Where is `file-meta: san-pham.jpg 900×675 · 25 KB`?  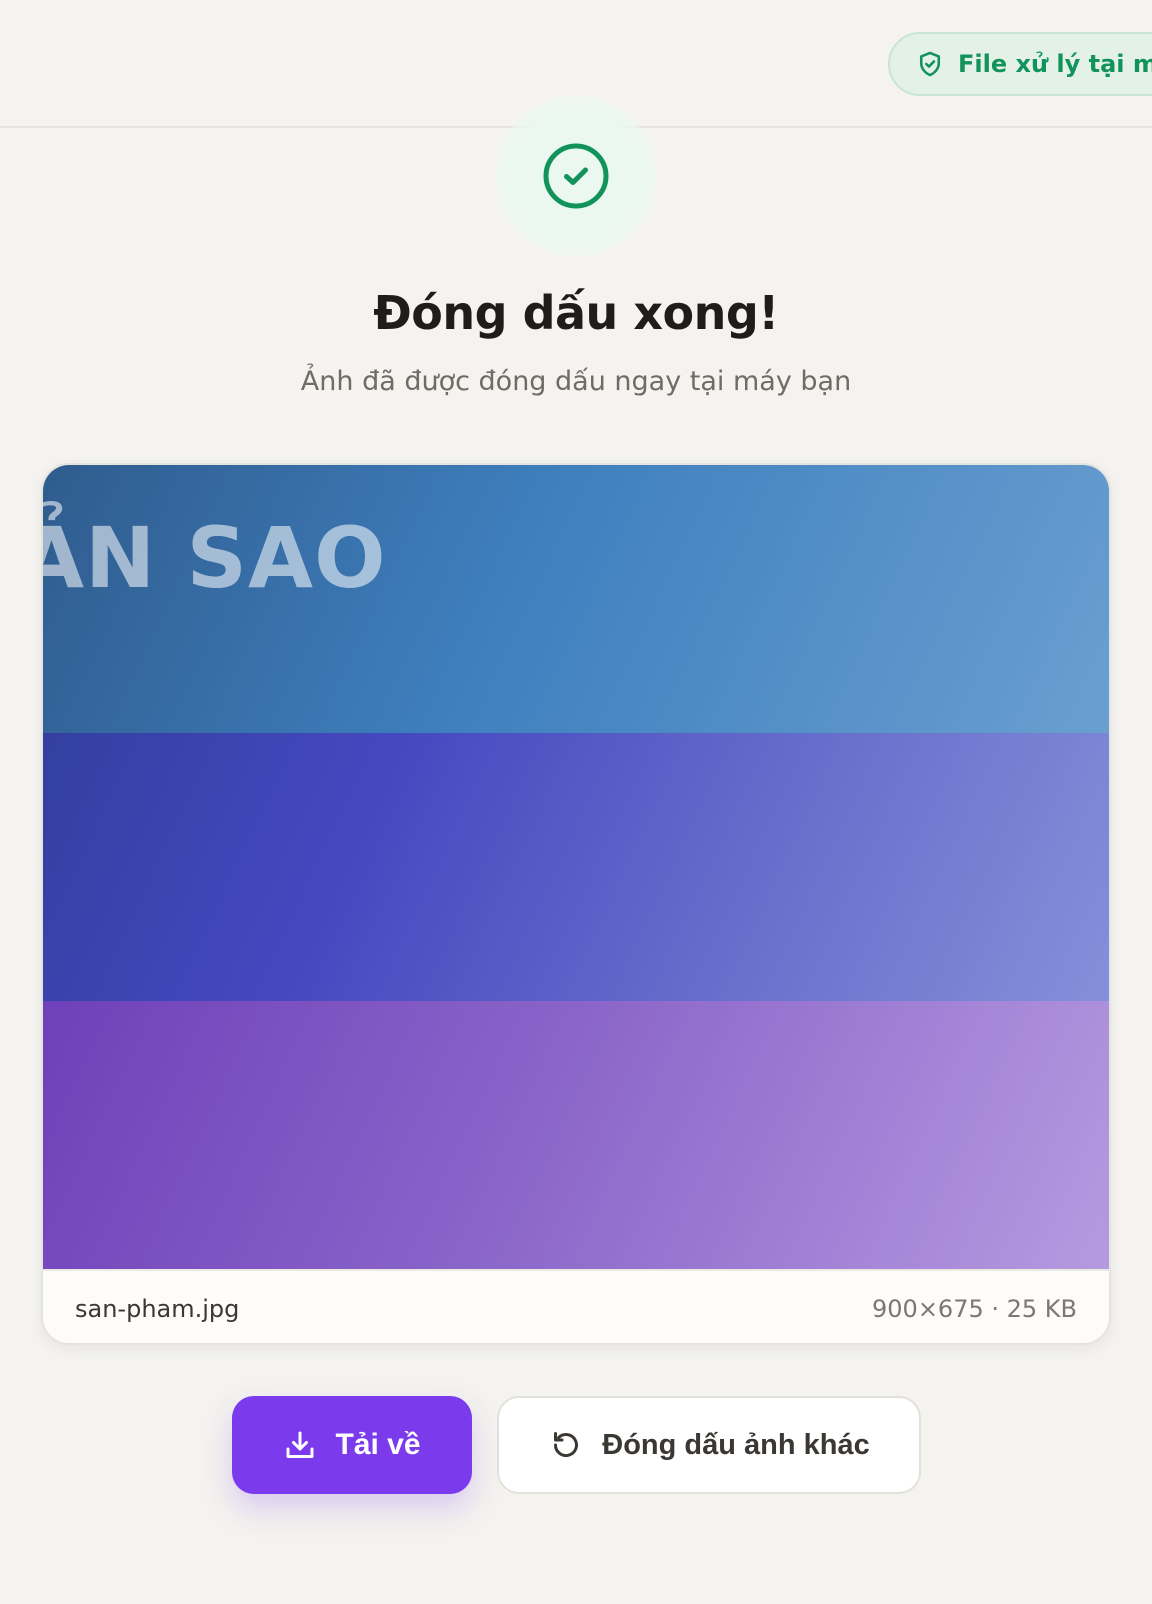
file-meta: san-pham.jpg 900×675 · 25 KB is located at coordinates (576, 1306).